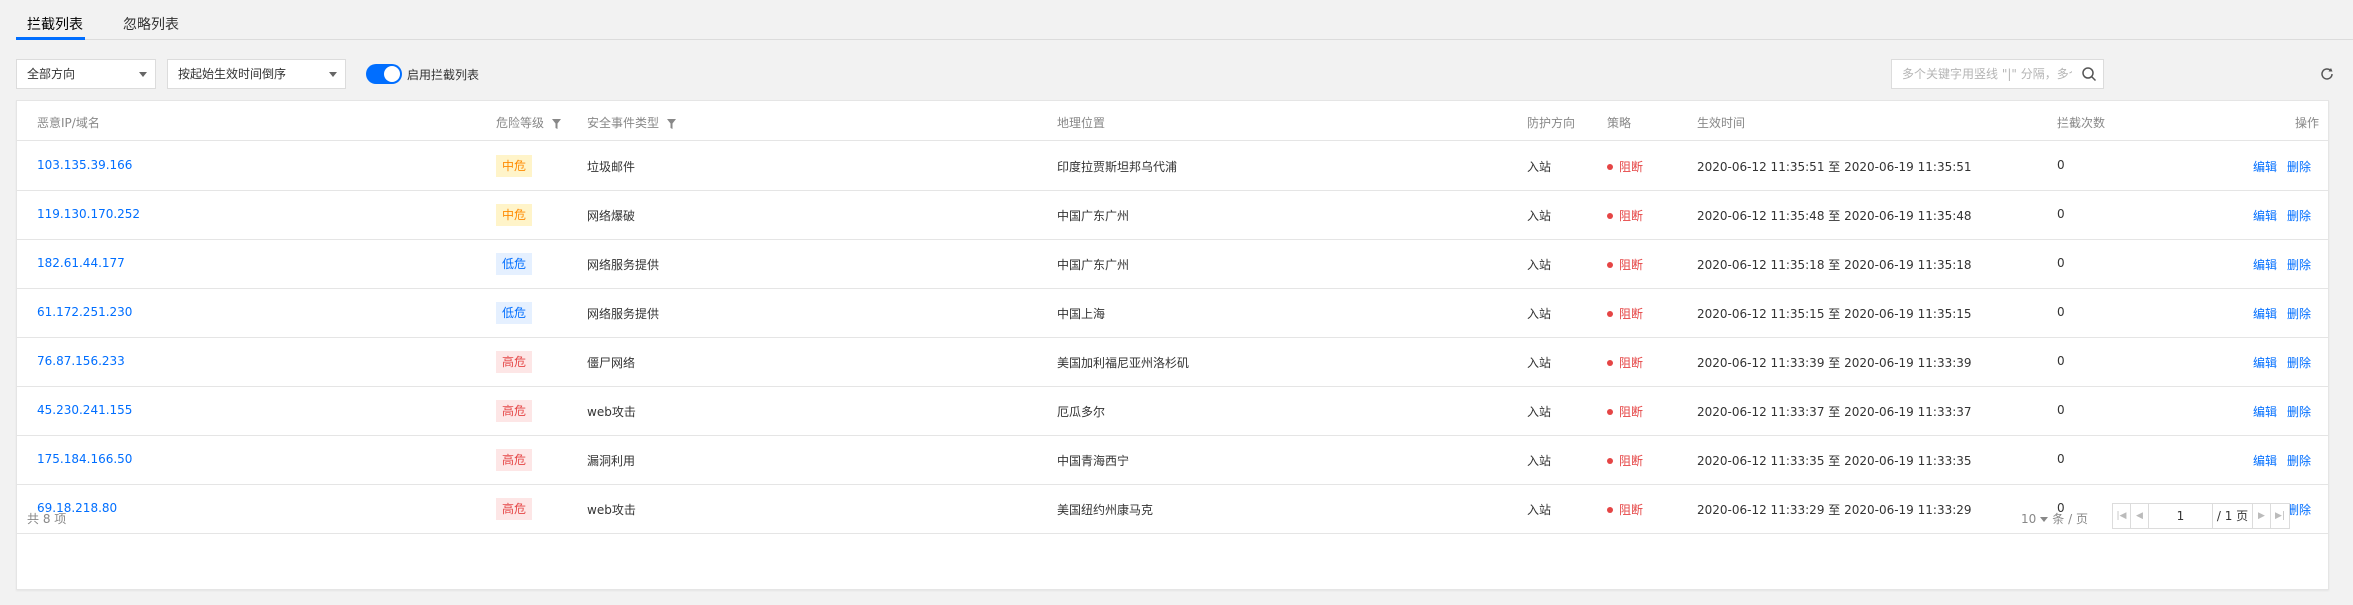  What do you see at coordinates (1081, 123) in the screenshot?
I see `header-location: 地理位置` at bounding box center [1081, 123].